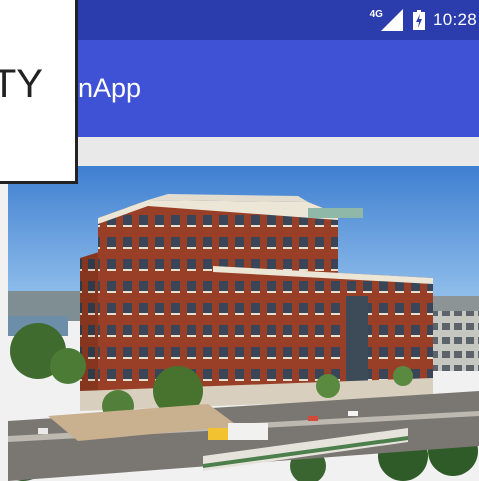 The height and width of the screenshot is (481, 479). I want to click on status-icons: 4G 10:28, so click(424, 20).